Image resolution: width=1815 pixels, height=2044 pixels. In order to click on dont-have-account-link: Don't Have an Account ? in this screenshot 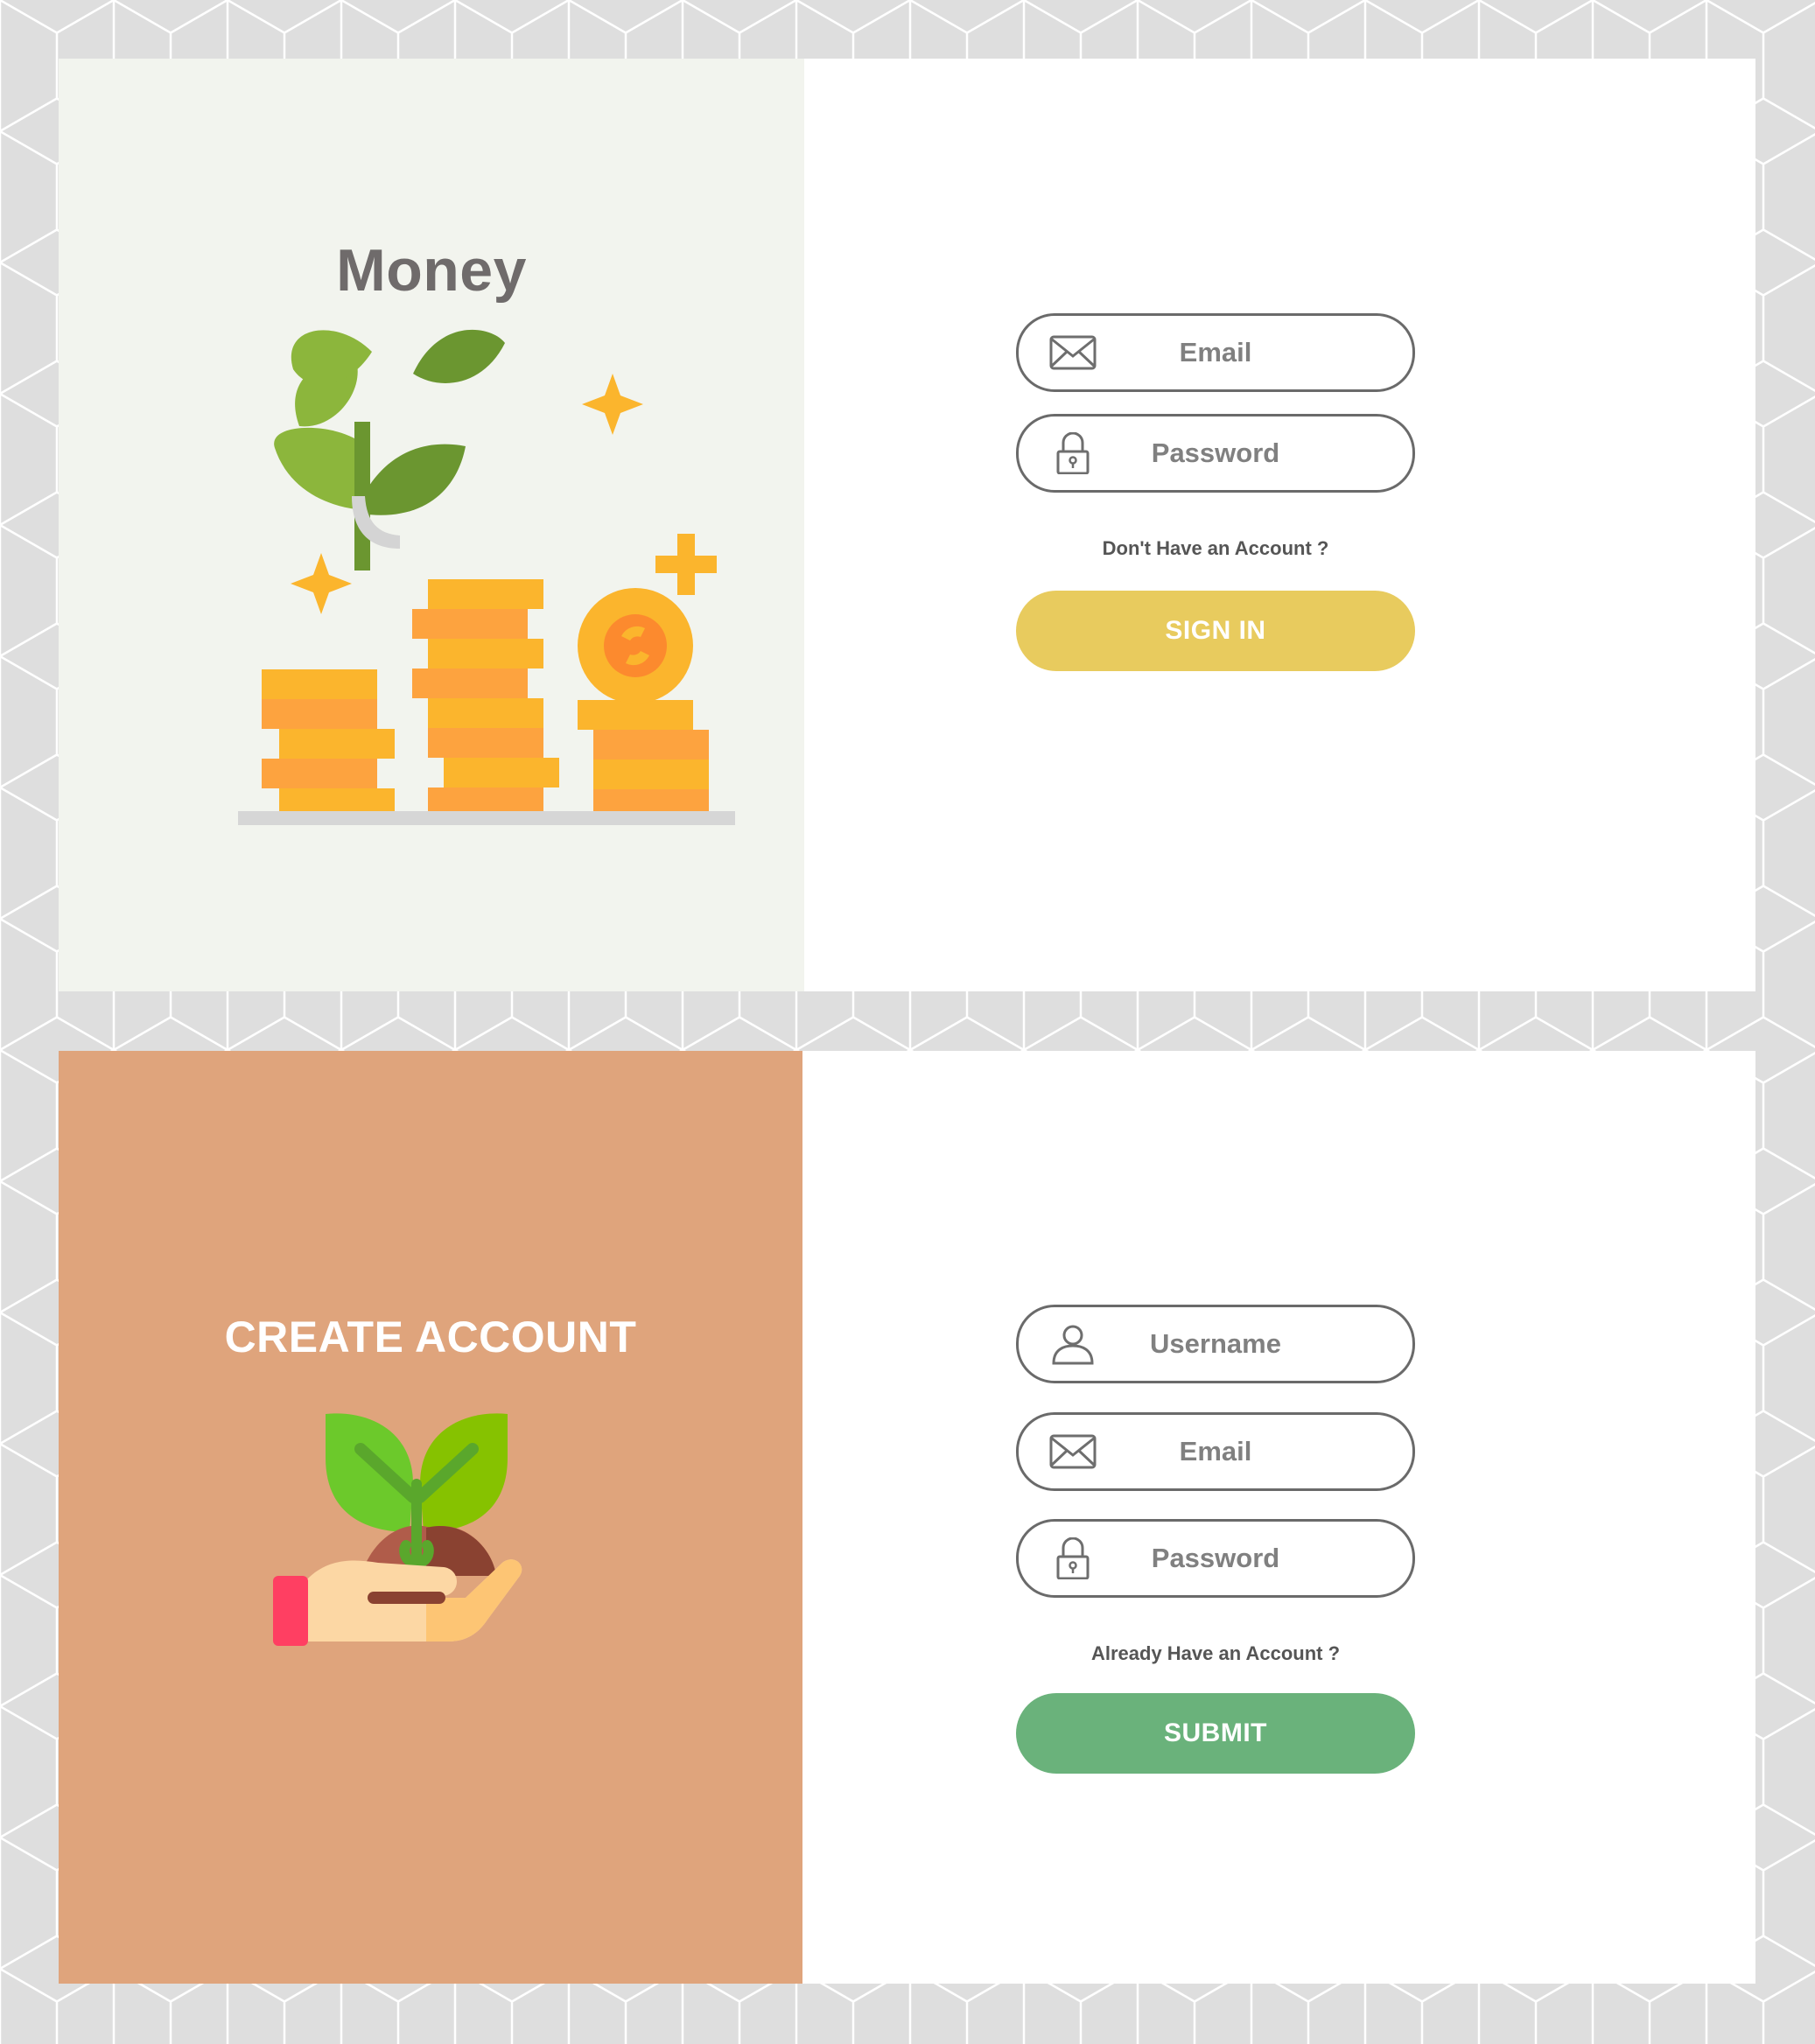, I will do `click(1215, 548)`.